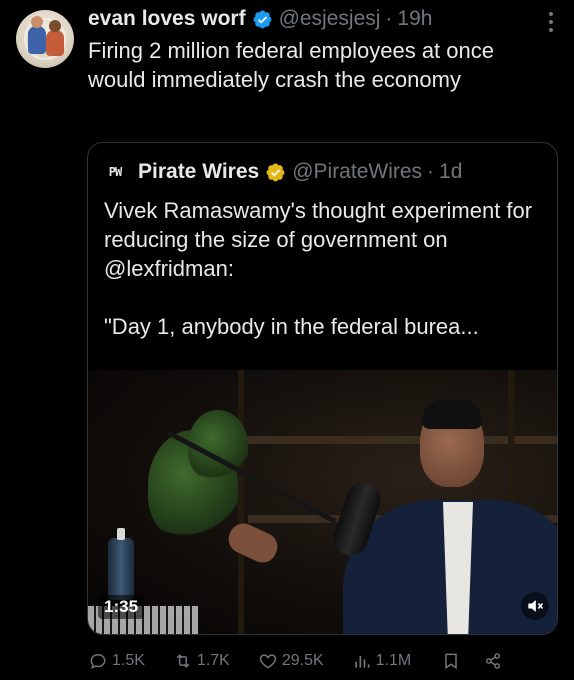 Image resolution: width=574 pixels, height=680 pixels. What do you see at coordinates (121, 607) in the screenshot?
I see `video-duration: 1:35` at bounding box center [121, 607].